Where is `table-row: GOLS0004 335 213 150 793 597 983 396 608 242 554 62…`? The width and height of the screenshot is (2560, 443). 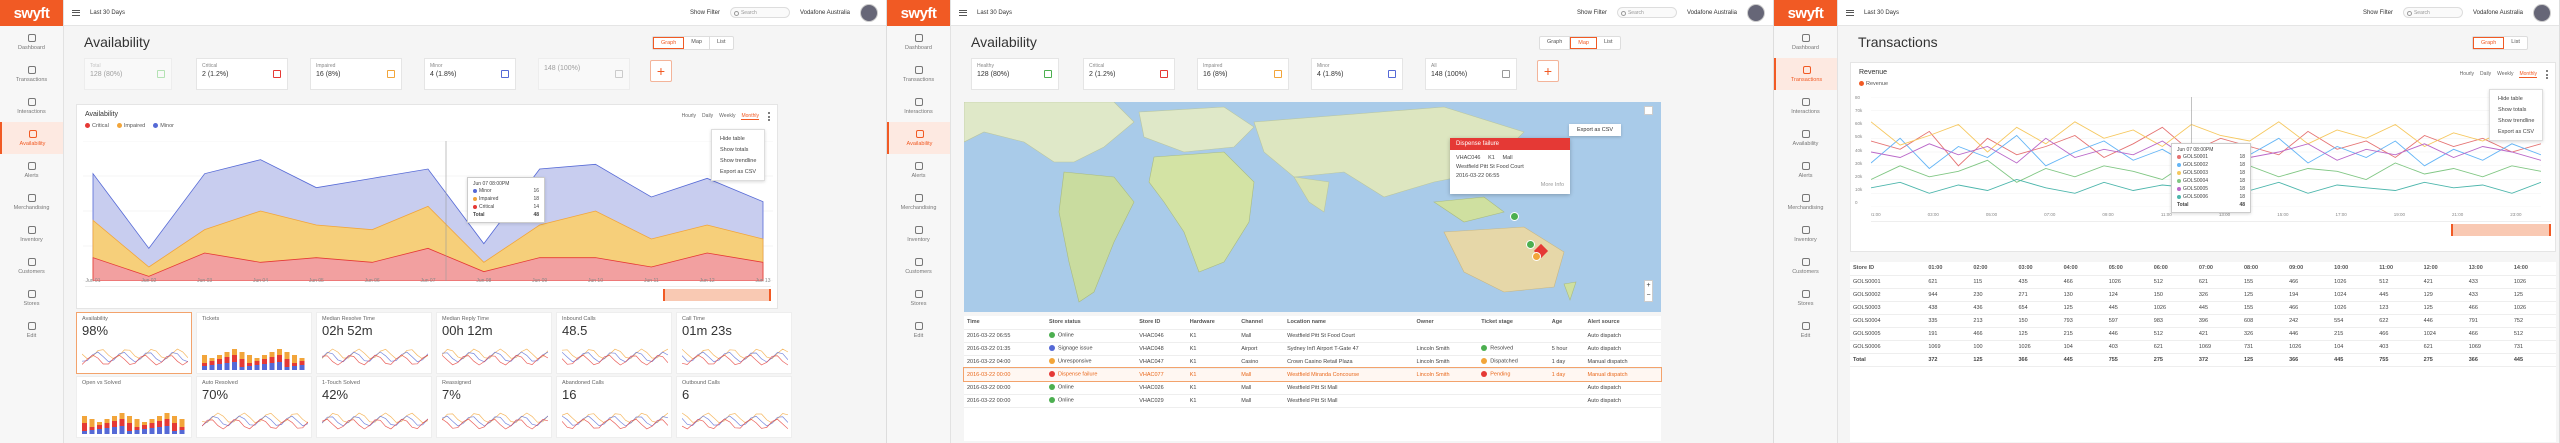
table-row: GOLS0004 335 213 150 793 597 983 396 608 242 554 62… is located at coordinates (2203, 321).